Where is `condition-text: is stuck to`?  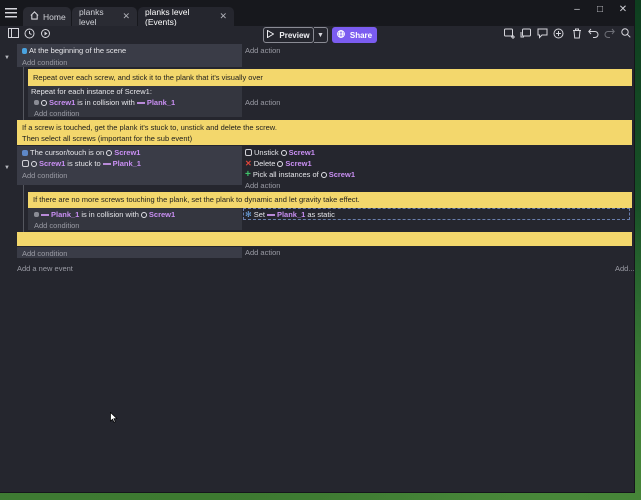 condition-text: is stuck to is located at coordinates (84, 163).